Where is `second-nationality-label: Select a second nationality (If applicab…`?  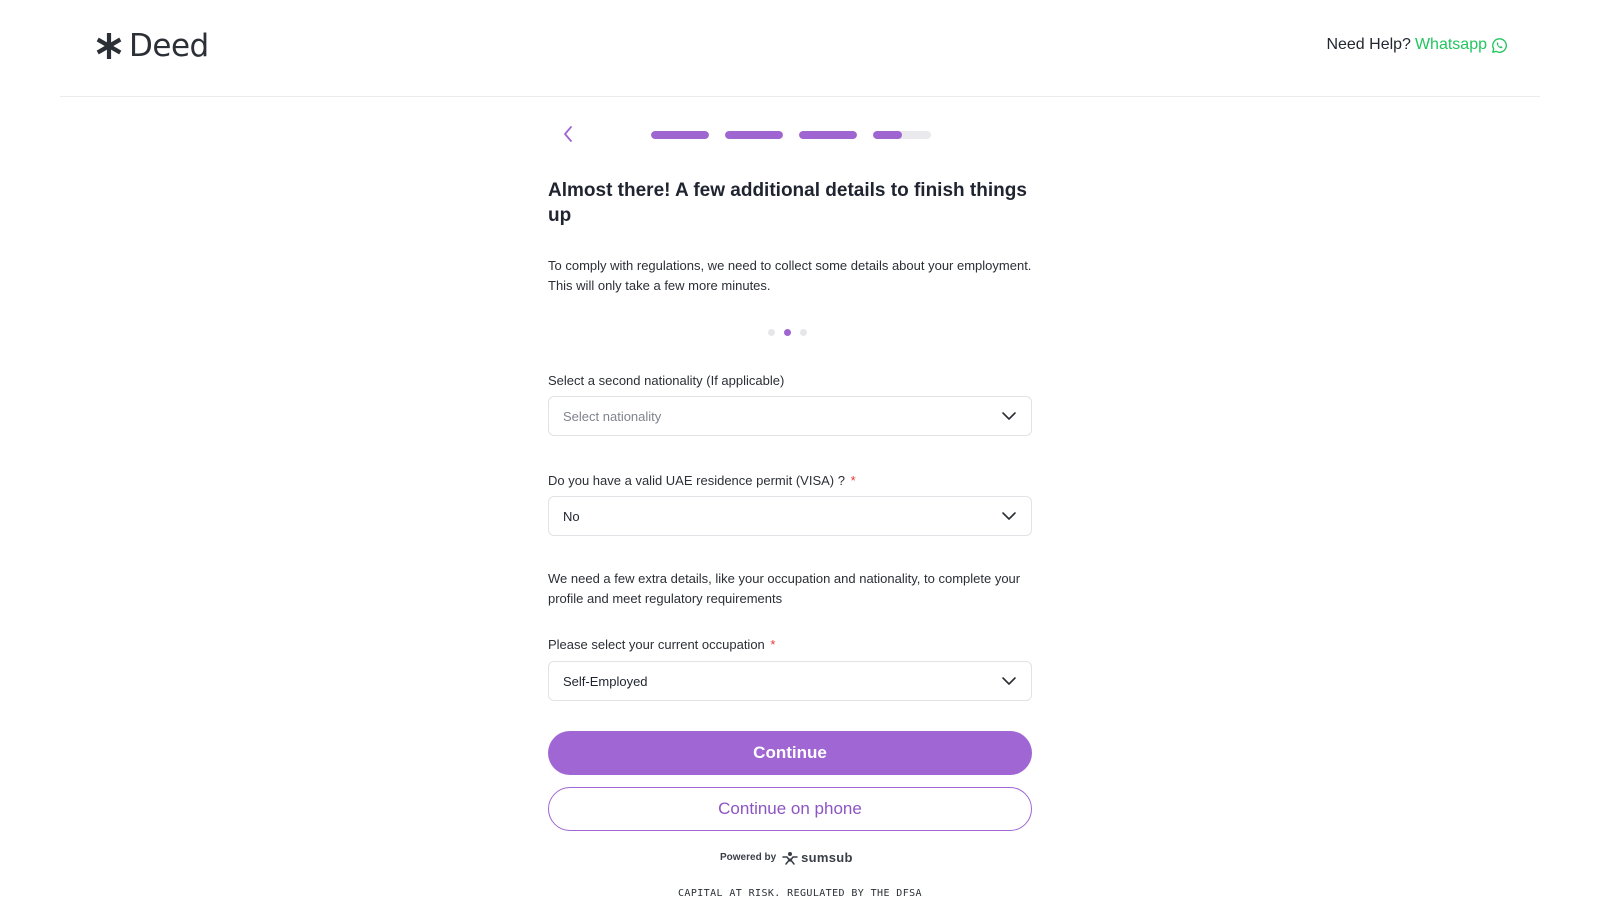
second-nationality-label: Select a second nationality (If applicab… is located at coordinates (666, 380).